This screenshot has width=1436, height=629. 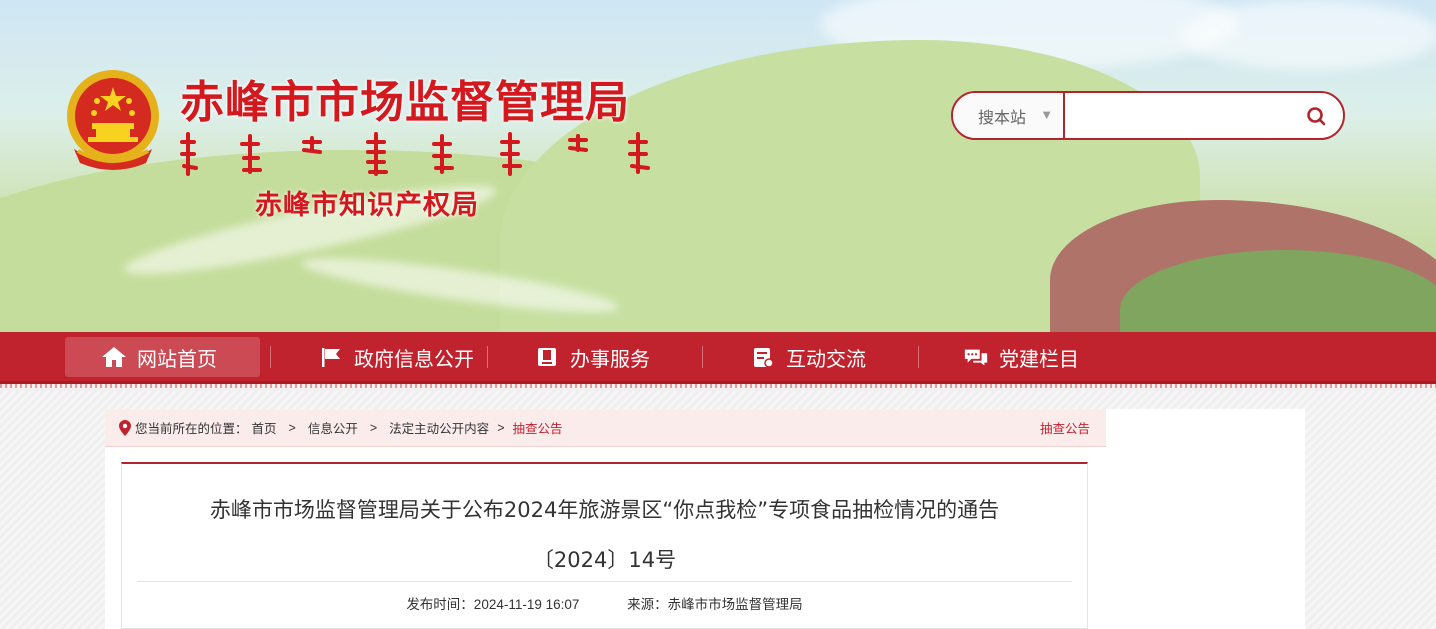 What do you see at coordinates (113, 120) in the screenshot?
I see `national-emblem-icon` at bounding box center [113, 120].